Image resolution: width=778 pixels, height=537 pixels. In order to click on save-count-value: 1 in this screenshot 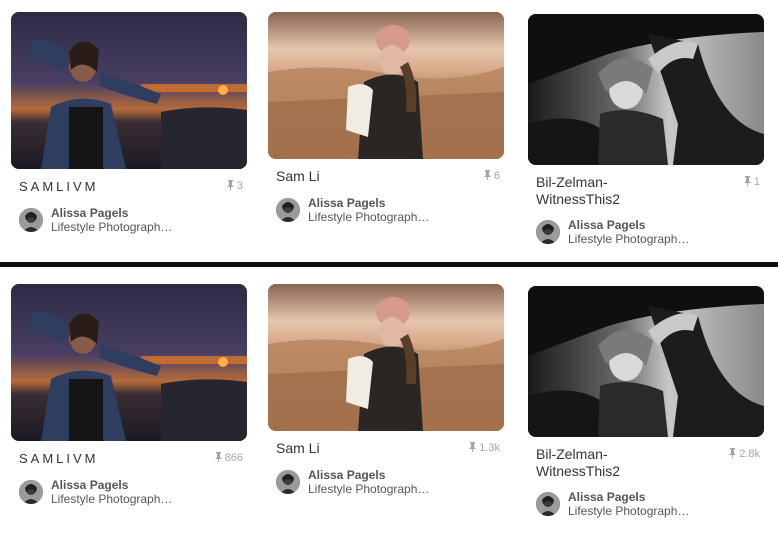, I will do `click(756, 182)`.